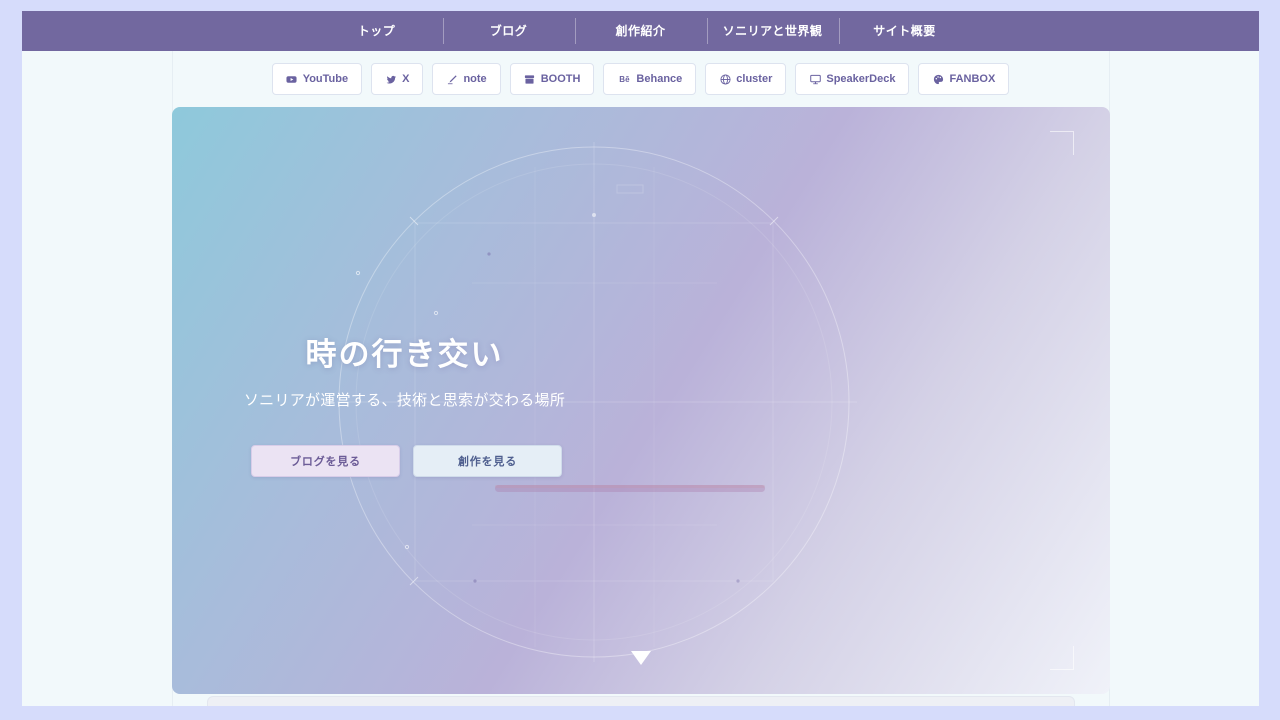 The width and height of the screenshot is (1280, 720). Describe the element at coordinates (725, 79) in the screenshot. I see `cluster-icon` at that location.